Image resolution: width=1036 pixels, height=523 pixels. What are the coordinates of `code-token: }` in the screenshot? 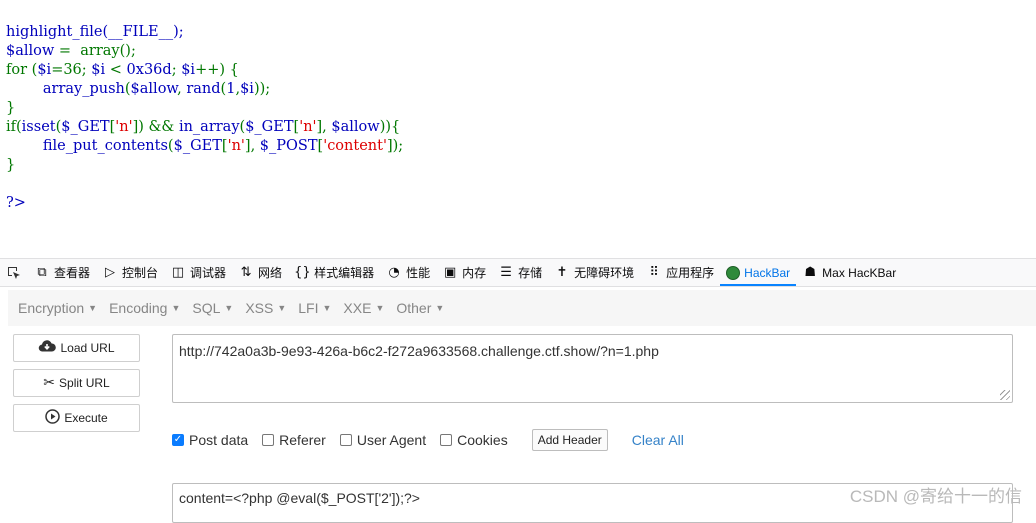 It's located at (11, 165).